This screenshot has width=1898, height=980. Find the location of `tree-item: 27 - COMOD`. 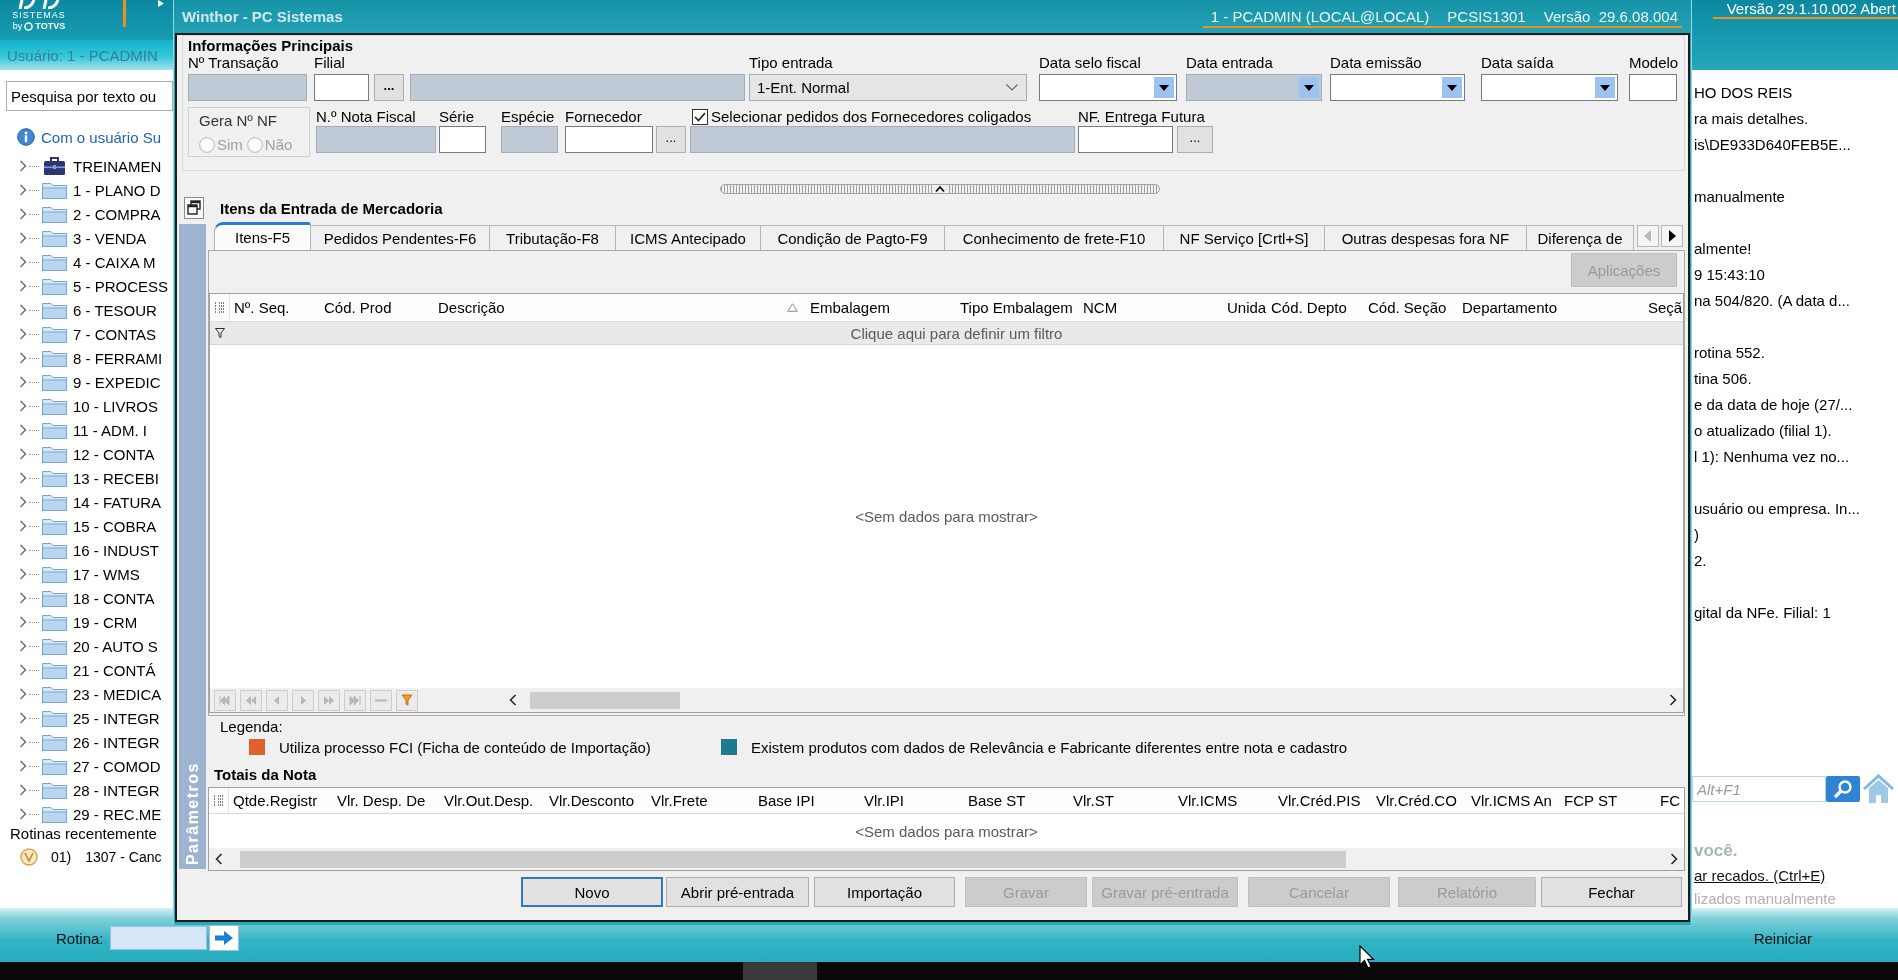

tree-item: 27 - COMOD is located at coordinates (117, 766).